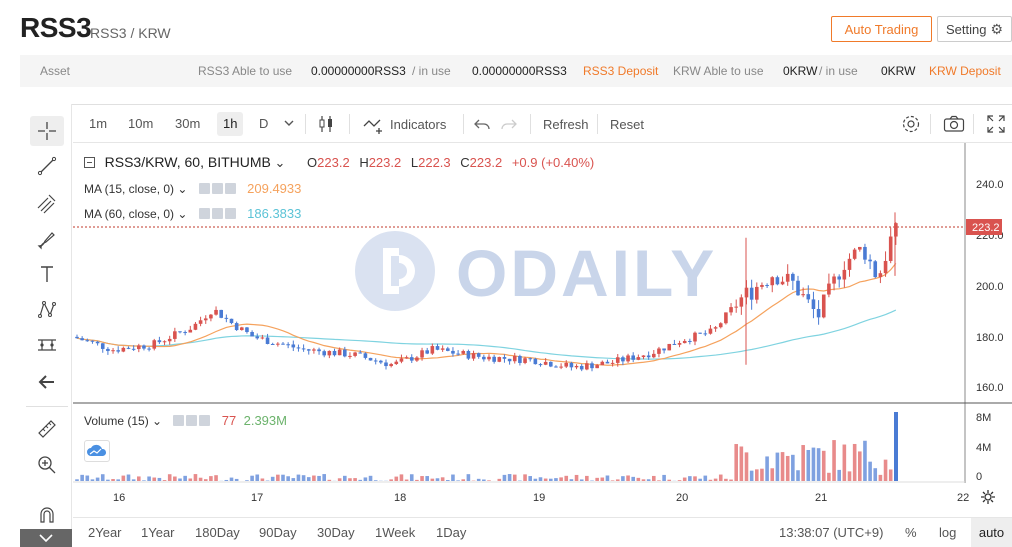 The height and width of the screenshot is (547, 1012). What do you see at coordinates (983, 448) in the screenshot?
I see `volume-tick: 4M` at bounding box center [983, 448].